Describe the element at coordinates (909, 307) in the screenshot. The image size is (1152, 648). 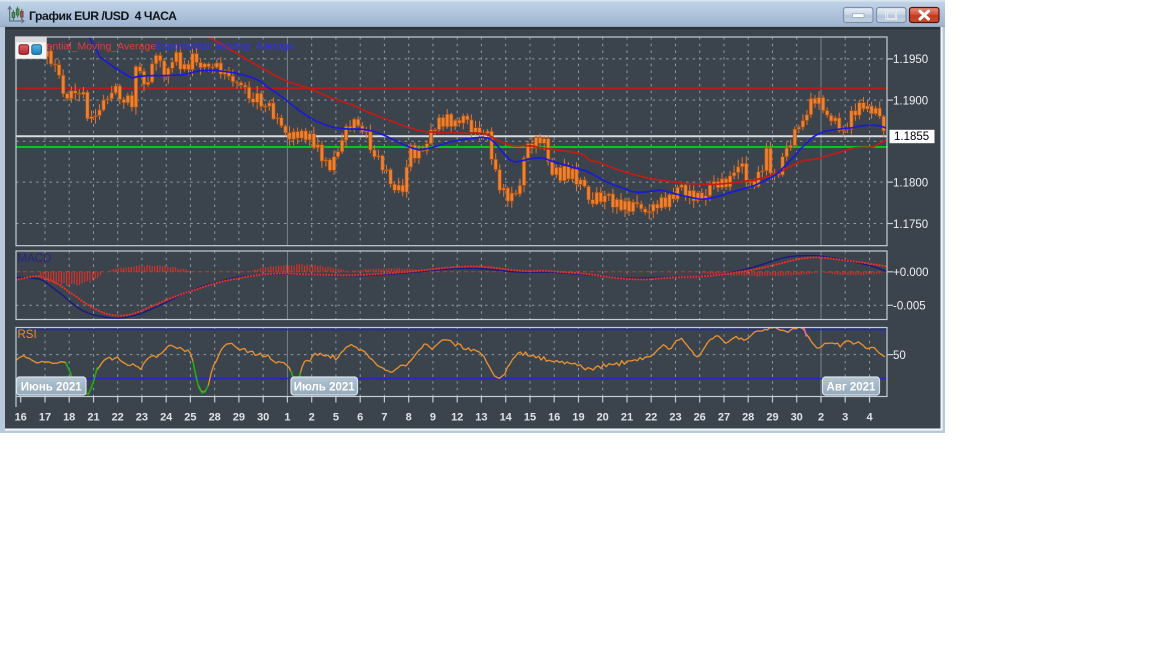
I see `svg-text: -0.005` at that location.